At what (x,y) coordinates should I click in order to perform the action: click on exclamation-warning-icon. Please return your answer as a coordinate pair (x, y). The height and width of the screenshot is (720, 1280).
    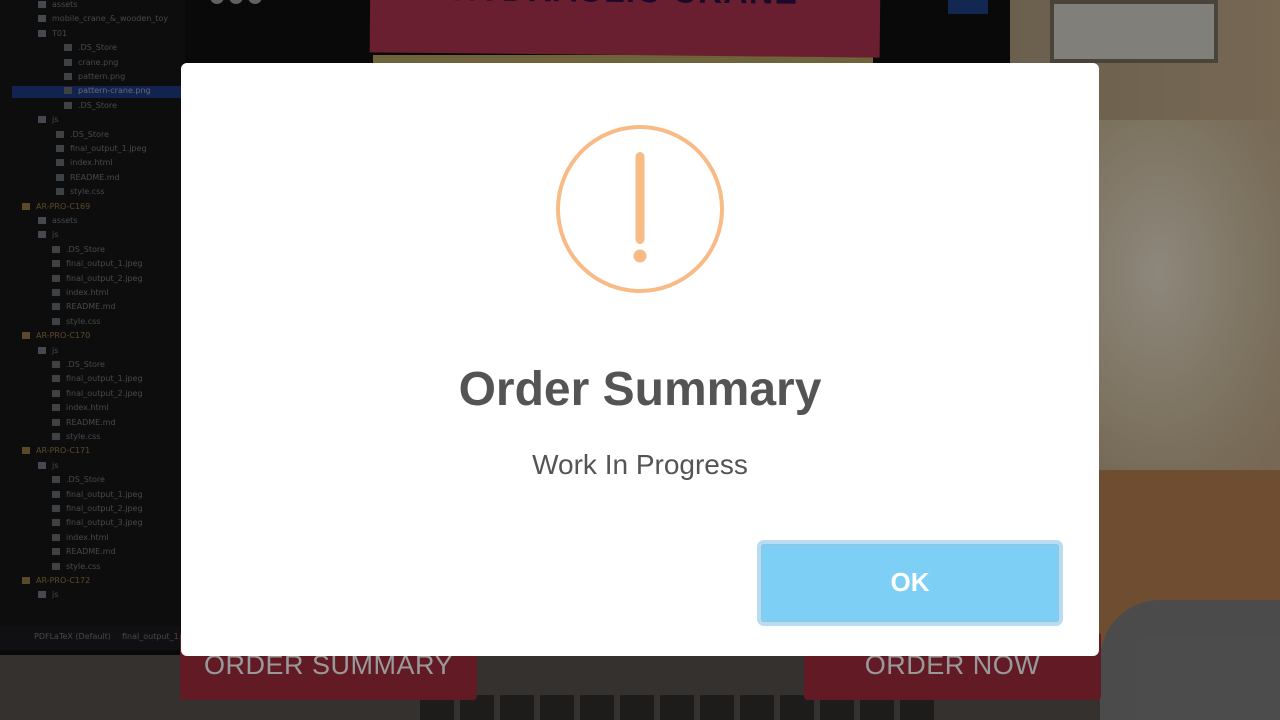
    Looking at the image, I should click on (640, 209).